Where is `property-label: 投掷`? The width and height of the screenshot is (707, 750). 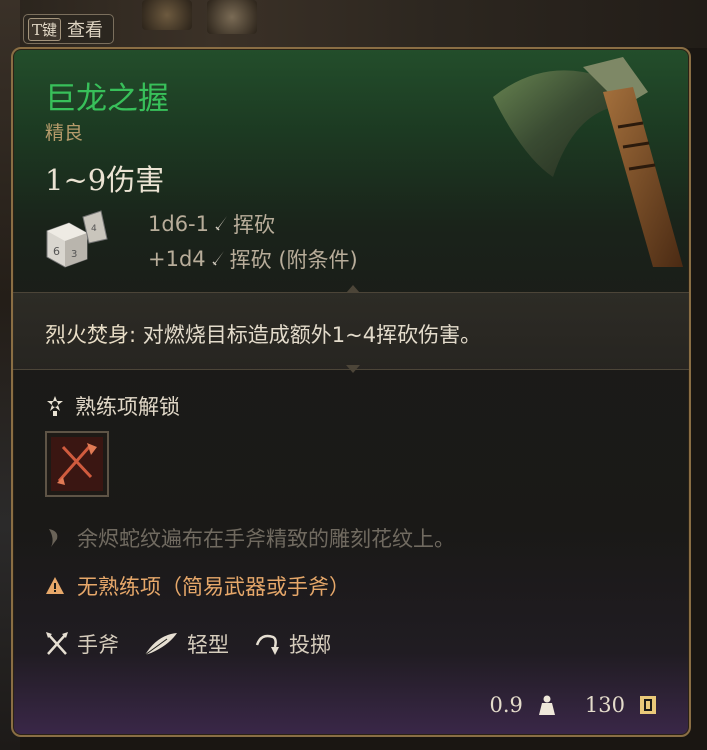
property-label: 投掷 is located at coordinates (310, 645).